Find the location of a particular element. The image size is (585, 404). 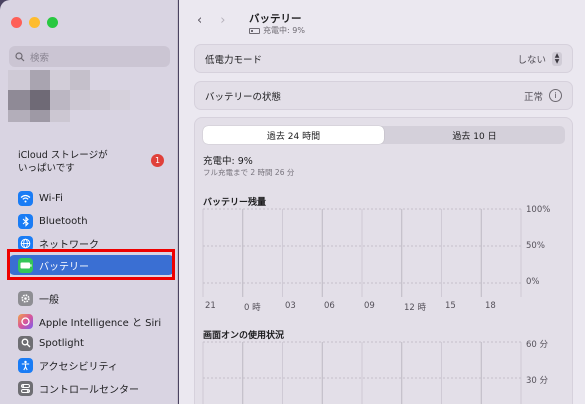

screen-on-usage-chart-title: 画面オンの使用状況 is located at coordinates (244, 336).